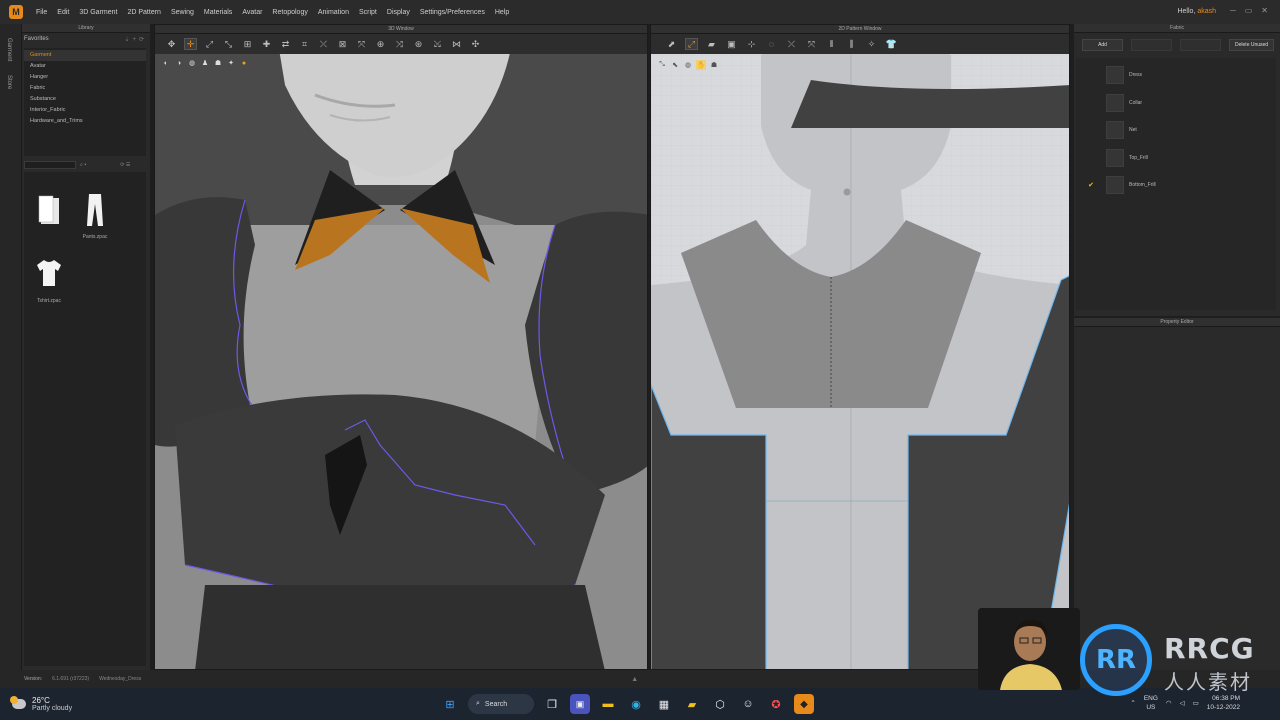 The height and width of the screenshot is (720, 1280). I want to click on tack-icon: ✧, so click(871, 44).